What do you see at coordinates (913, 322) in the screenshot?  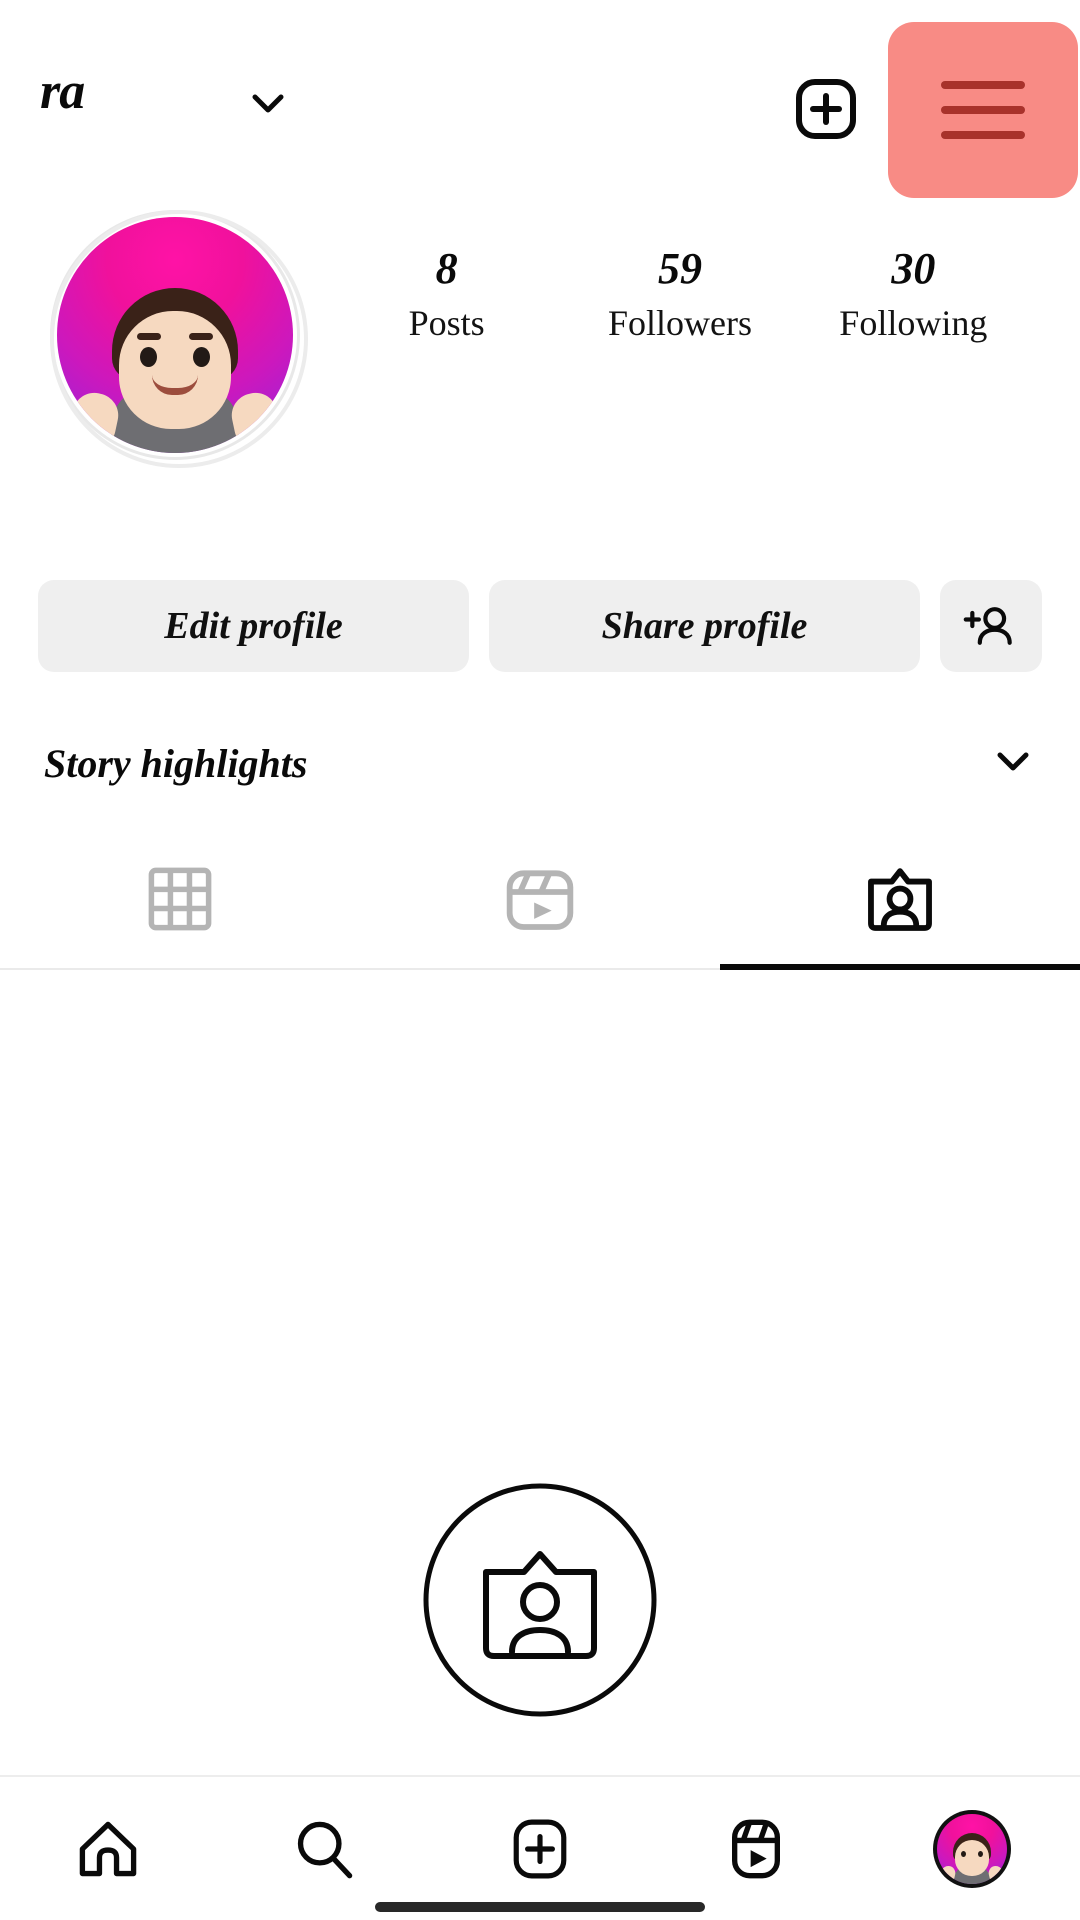 I see `stat-following-label: Following` at bounding box center [913, 322].